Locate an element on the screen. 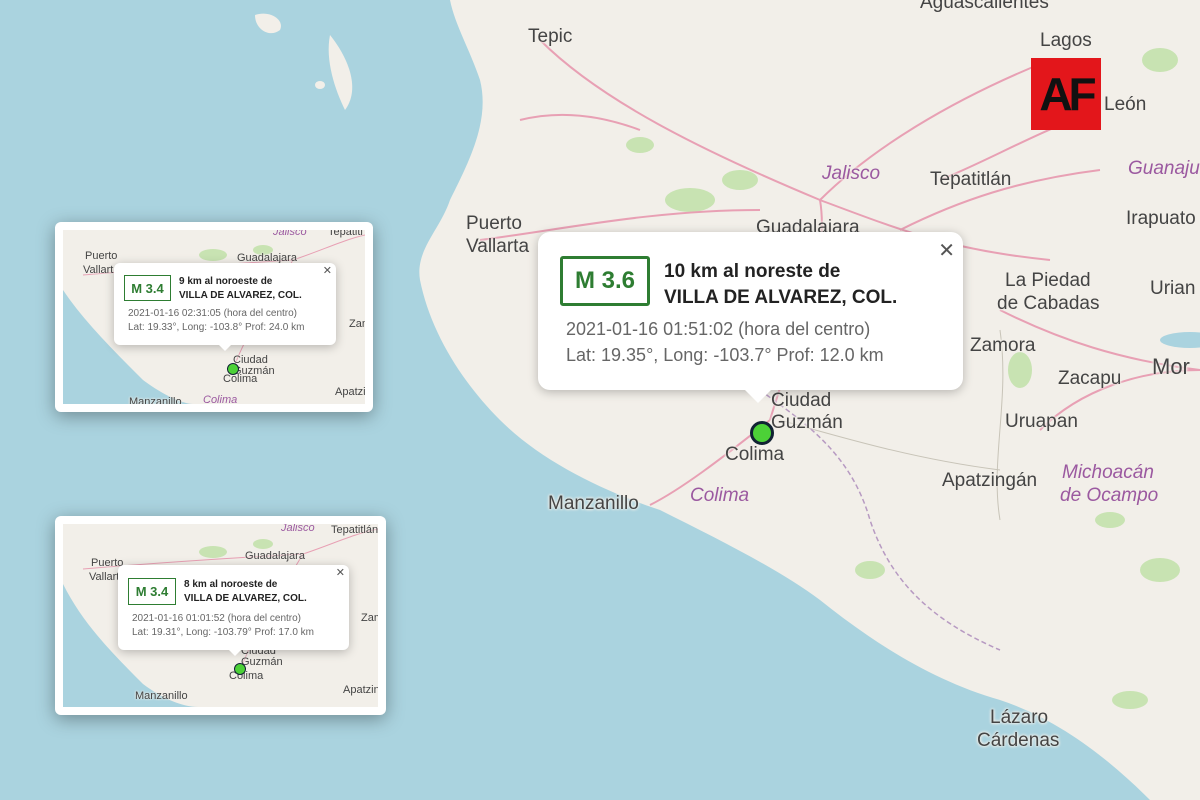 This screenshot has height=800, width=1200. map-label-colima-state: Colima is located at coordinates (720, 495).